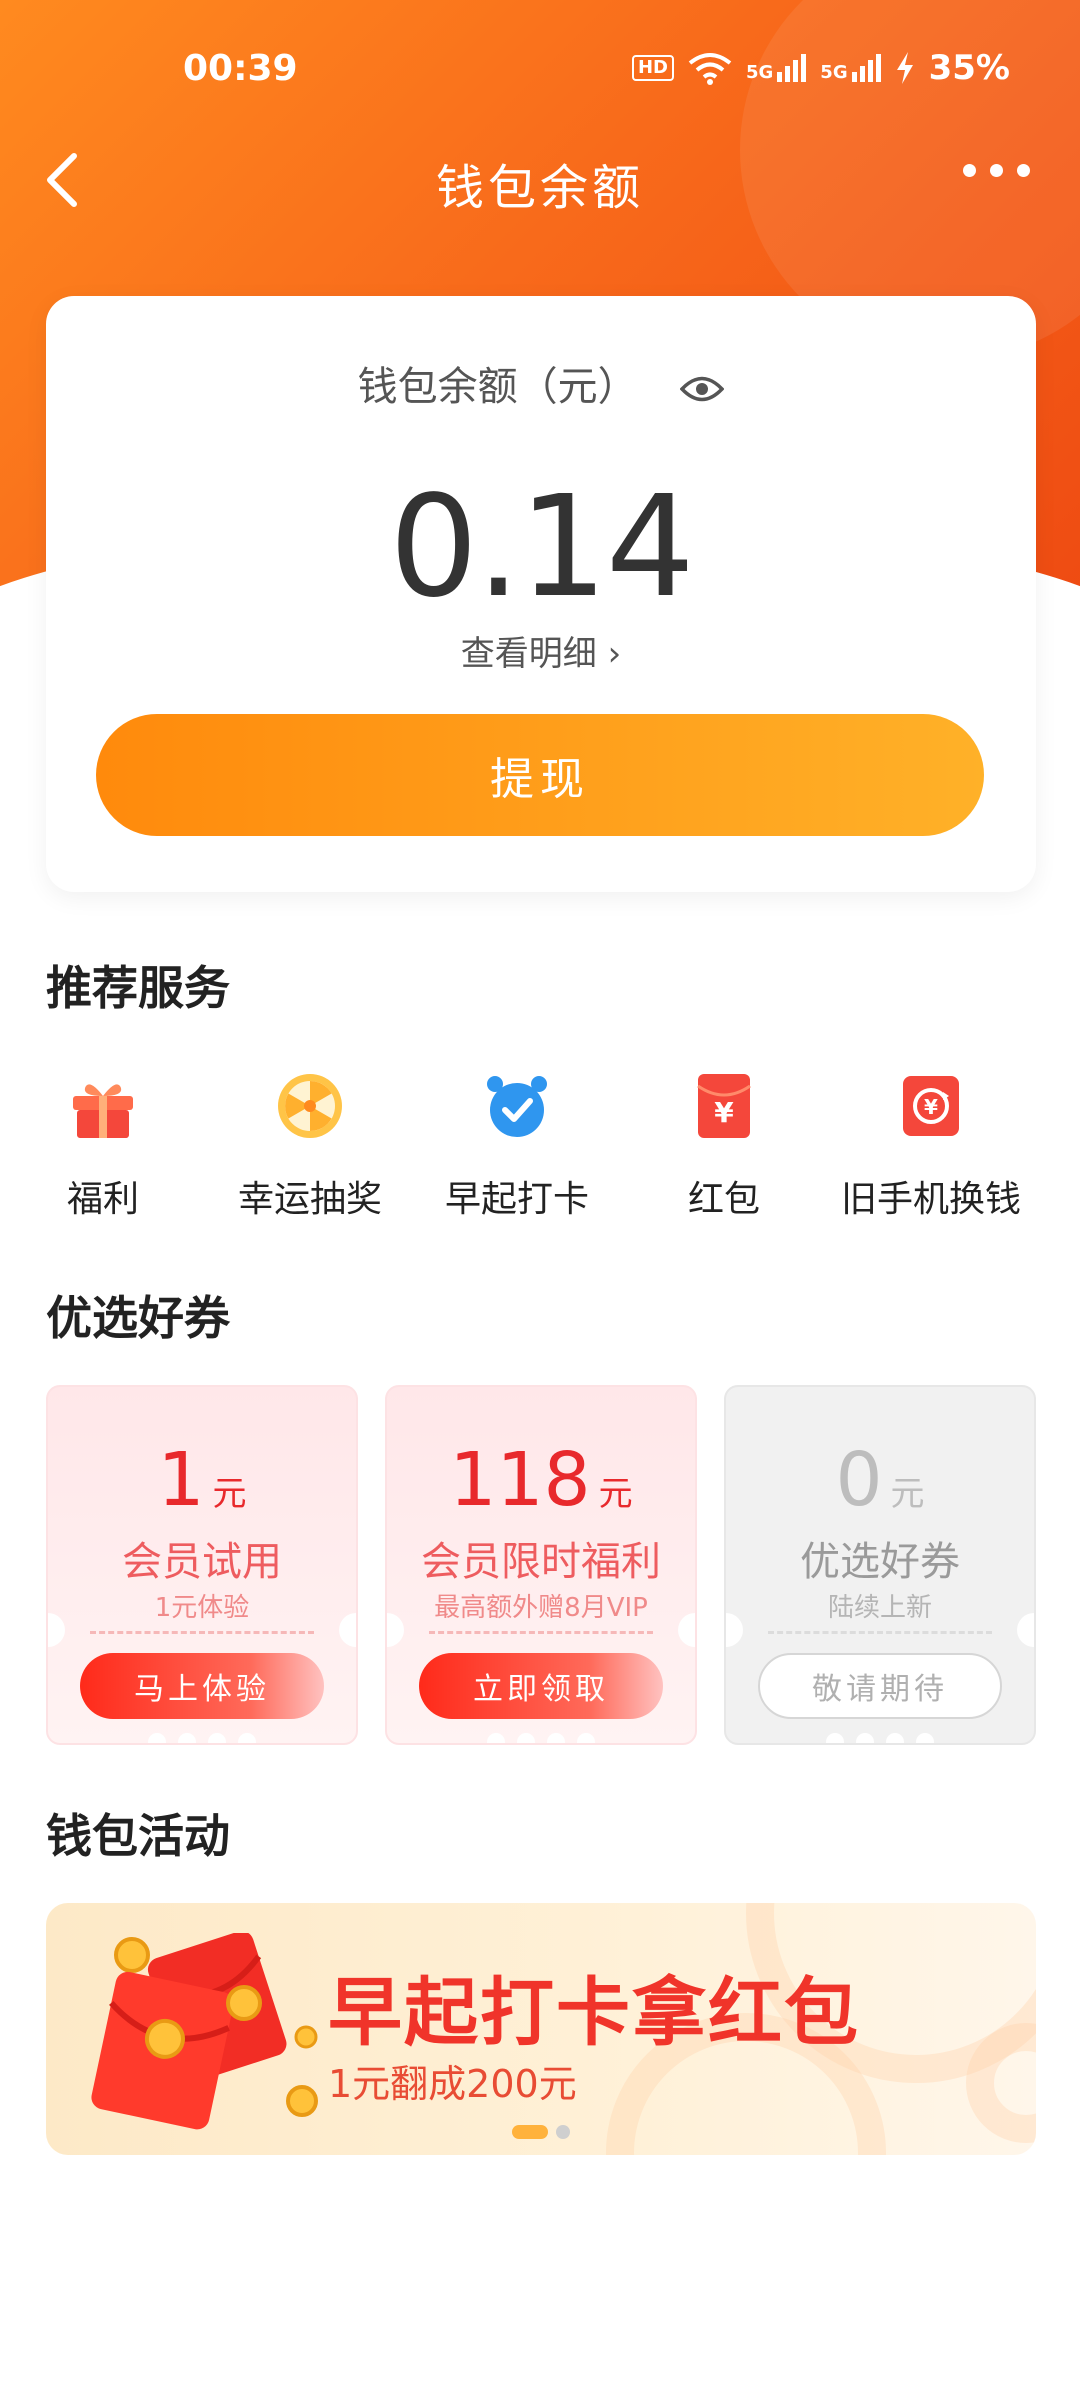 This screenshot has height=2400, width=1080. What do you see at coordinates (102, 1199) in the screenshot?
I see `service-label: 福利` at bounding box center [102, 1199].